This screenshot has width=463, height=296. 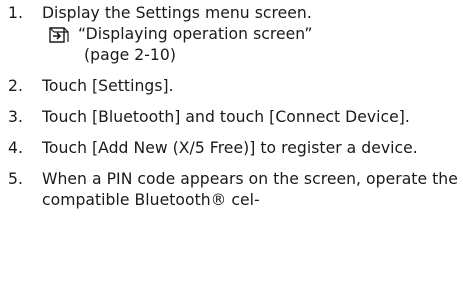 I want to click on reference-title: “Displaying operation screen”, so click(x=195, y=34).